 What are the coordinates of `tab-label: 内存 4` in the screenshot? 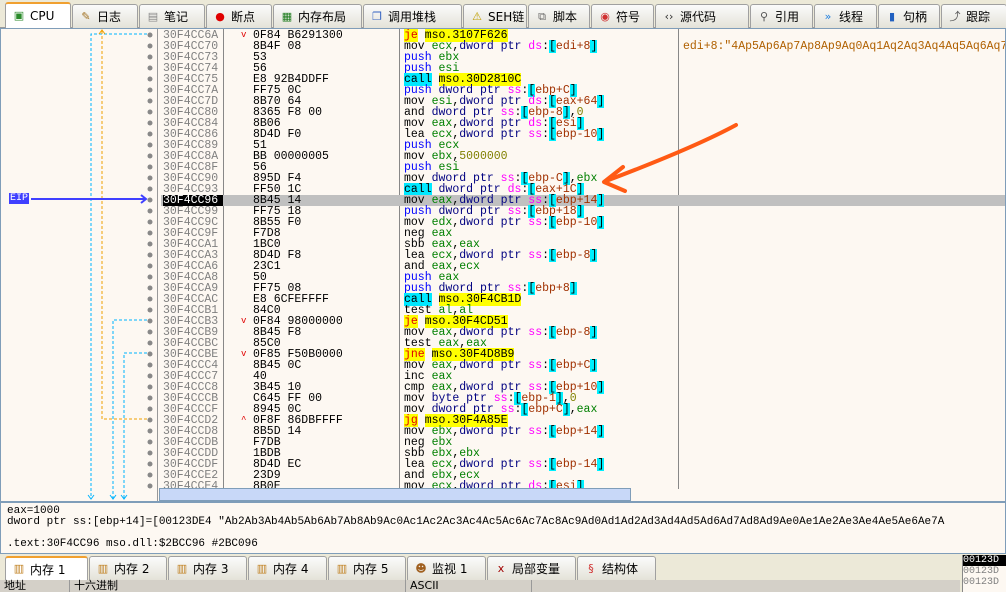 It's located at (291, 569).